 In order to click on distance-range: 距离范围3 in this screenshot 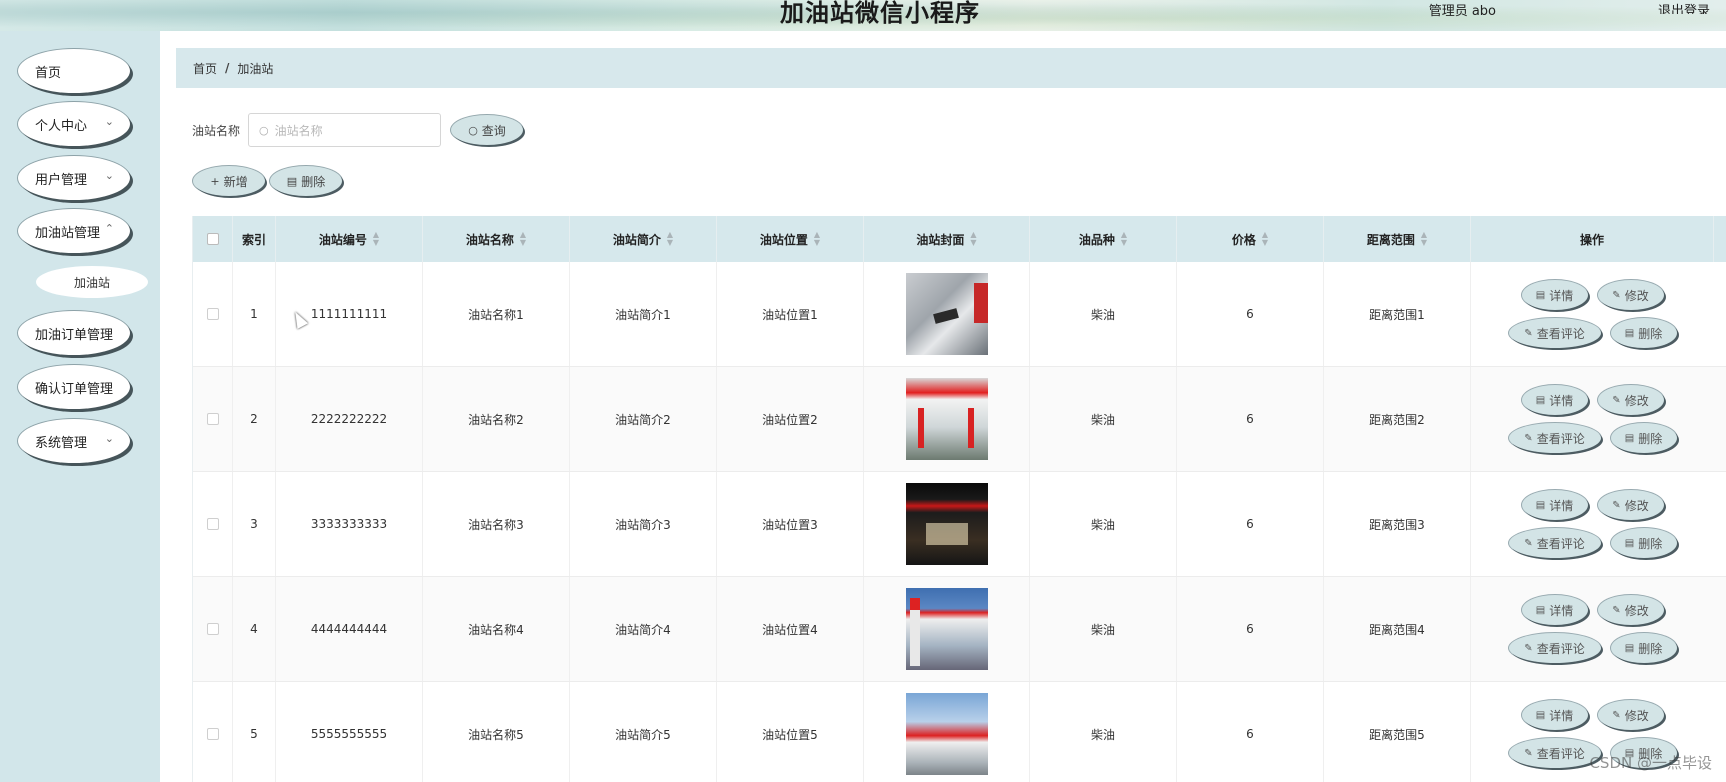, I will do `click(1397, 524)`.